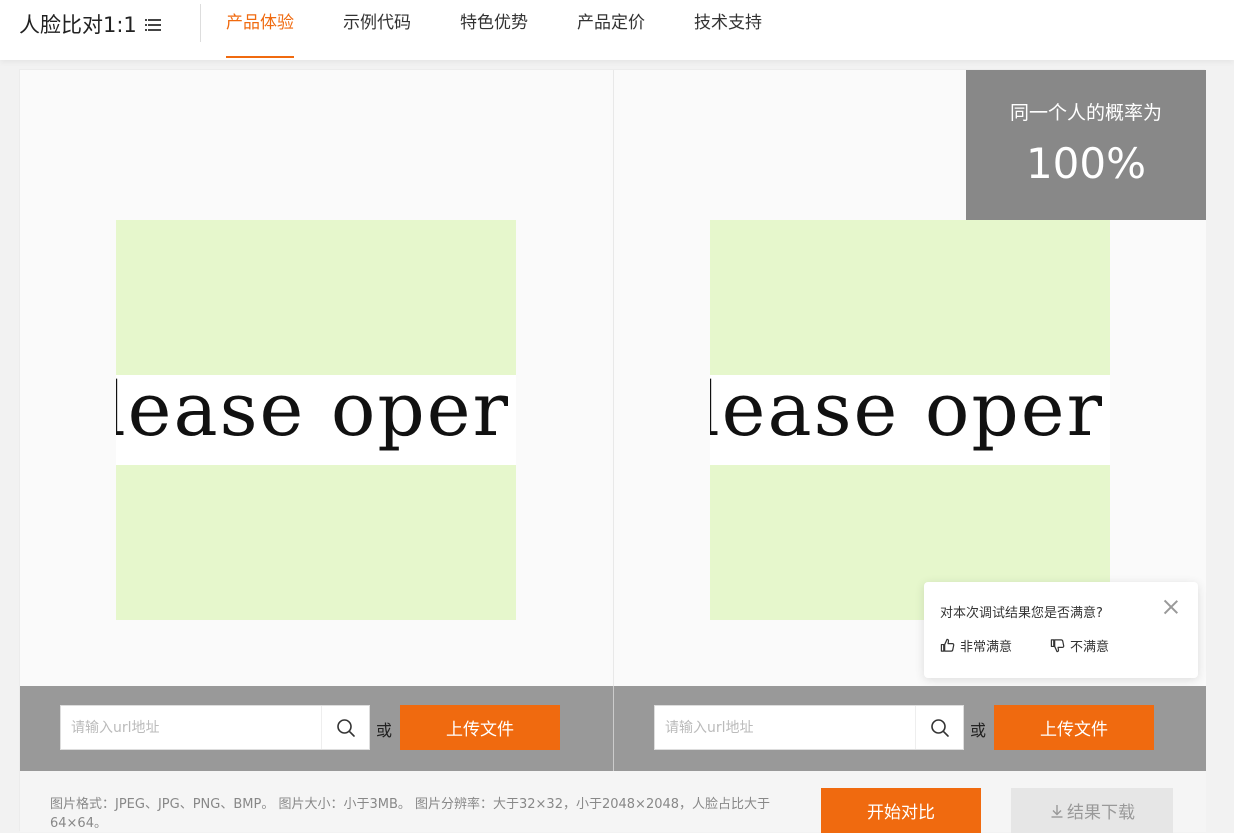 This screenshot has width=1234, height=833. I want to click on nav-tabs: 产品体验 示例代码 特色优势 产品定价 技术支持, so click(518, 30).